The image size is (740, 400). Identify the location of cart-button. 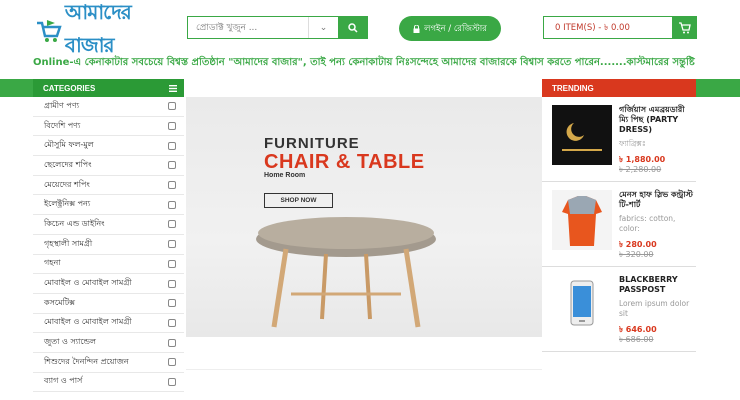
(684, 27).